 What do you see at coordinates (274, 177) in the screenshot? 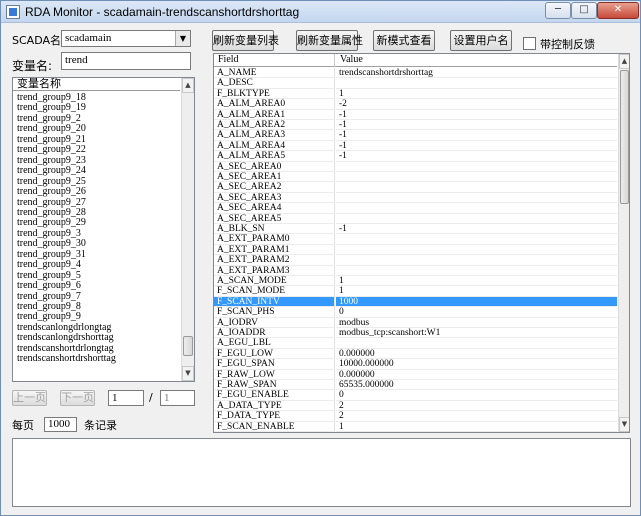
I see `field-cell: A_SEC_AREA1` at bounding box center [274, 177].